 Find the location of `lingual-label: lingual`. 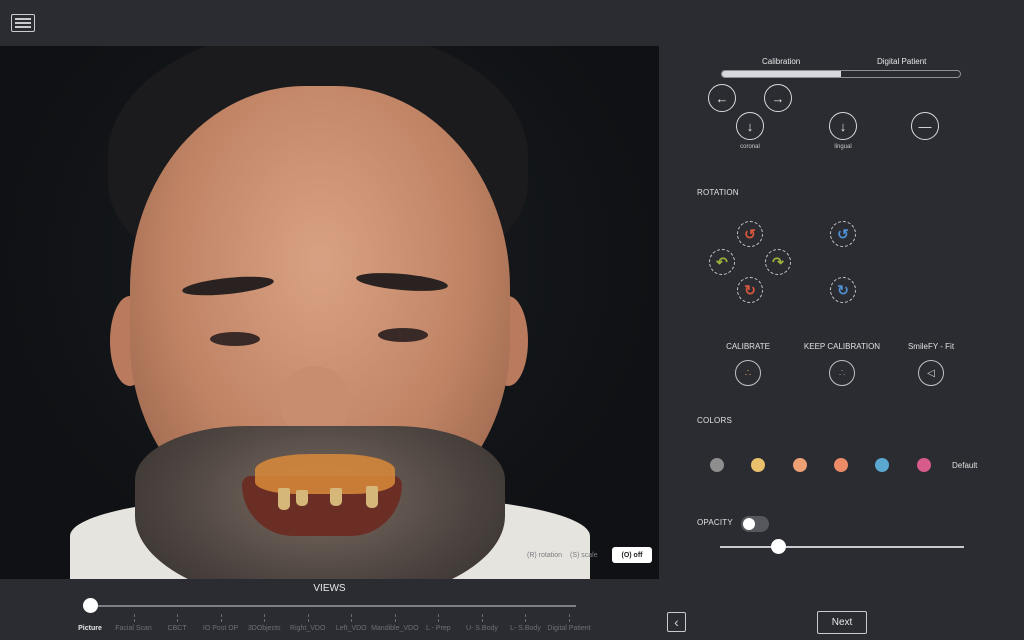

lingual-label: lingual is located at coordinates (843, 147).